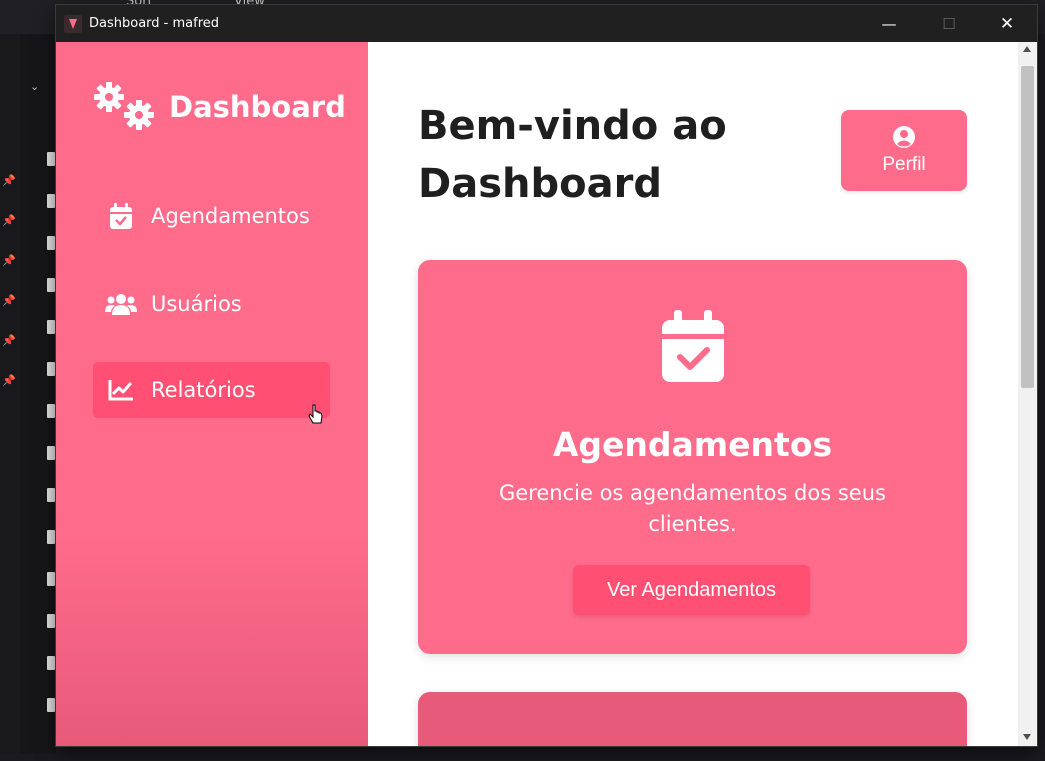 The height and width of the screenshot is (761, 1045). I want to click on minimize-button: —, so click(889, 23).